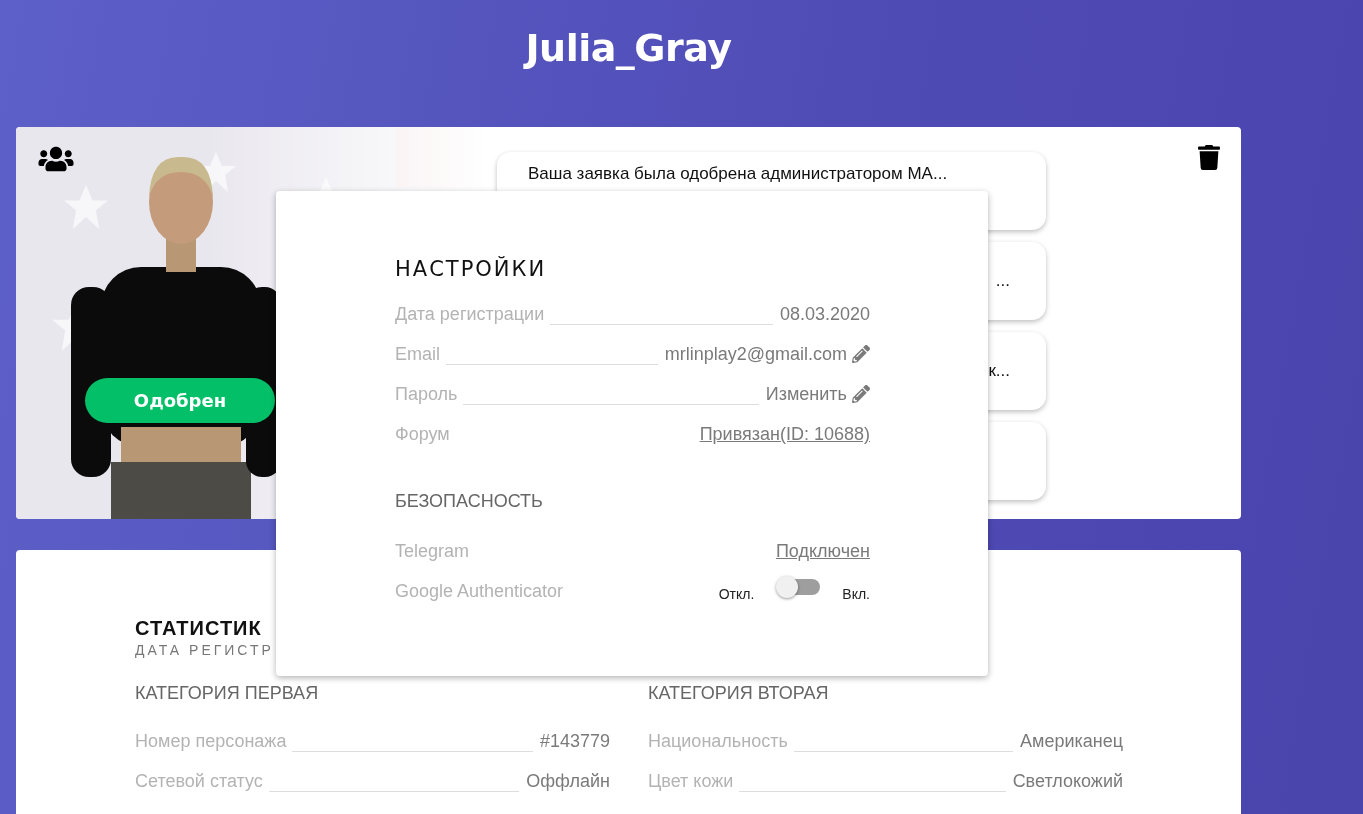  Describe the element at coordinates (426, 394) in the screenshot. I see `field-label: Пароль` at that location.